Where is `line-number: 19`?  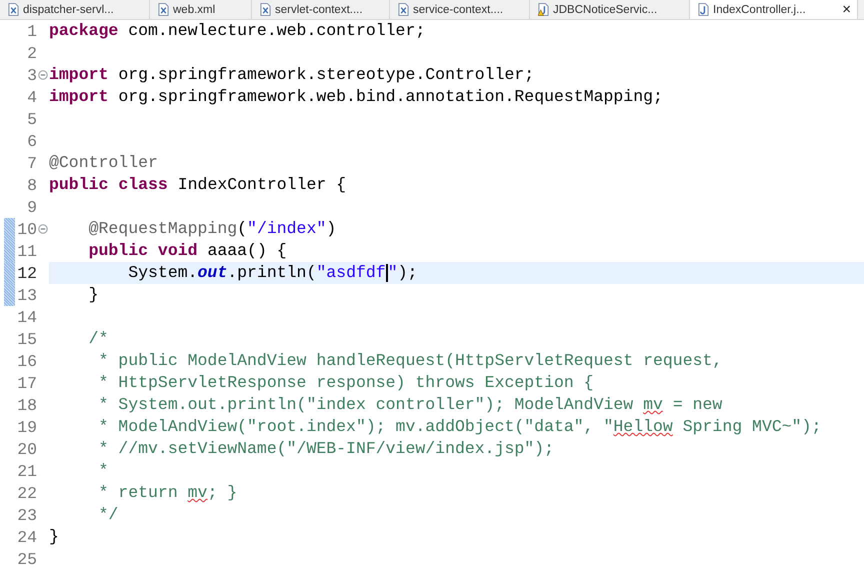
line-number: 19 is located at coordinates (26, 427).